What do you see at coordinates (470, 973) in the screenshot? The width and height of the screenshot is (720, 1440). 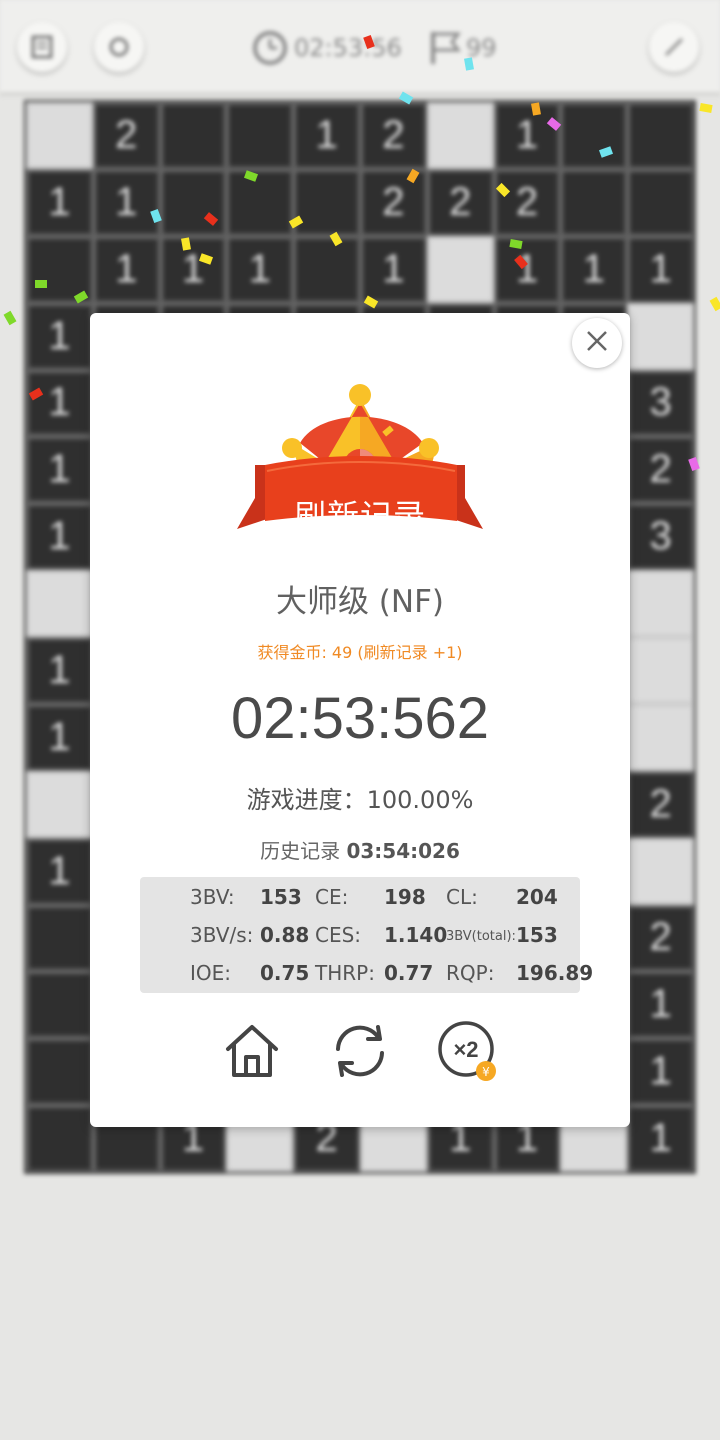 I see `stat-label: RQP:` at bounding box center [470, 973].